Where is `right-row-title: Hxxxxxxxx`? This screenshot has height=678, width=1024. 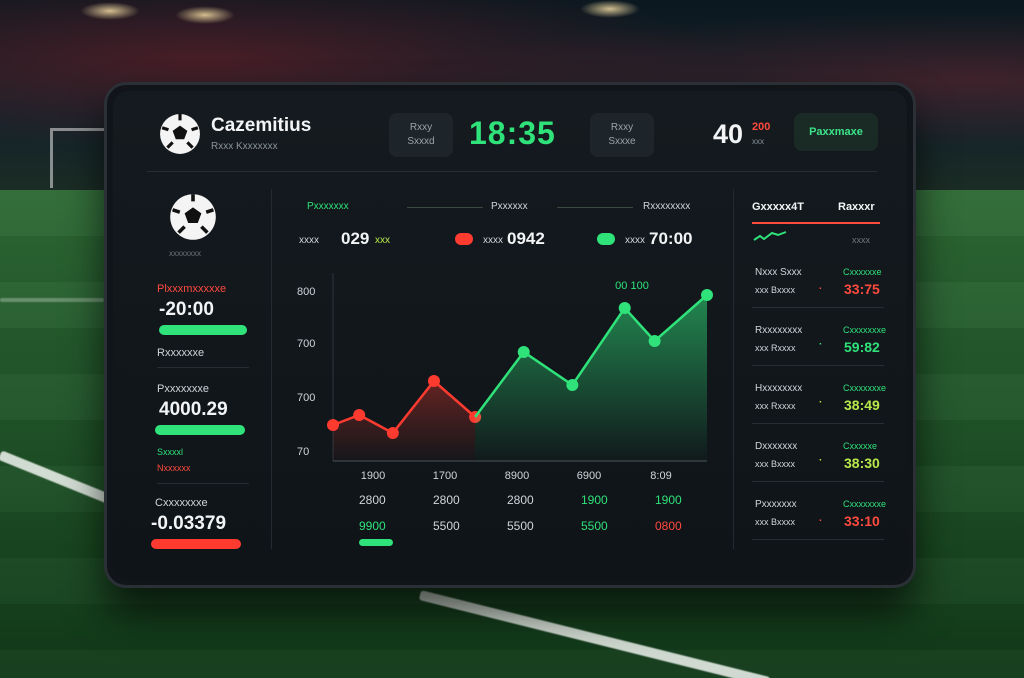
right-row-title: Hxxxxxxxx is located at coordinates (779, 388).